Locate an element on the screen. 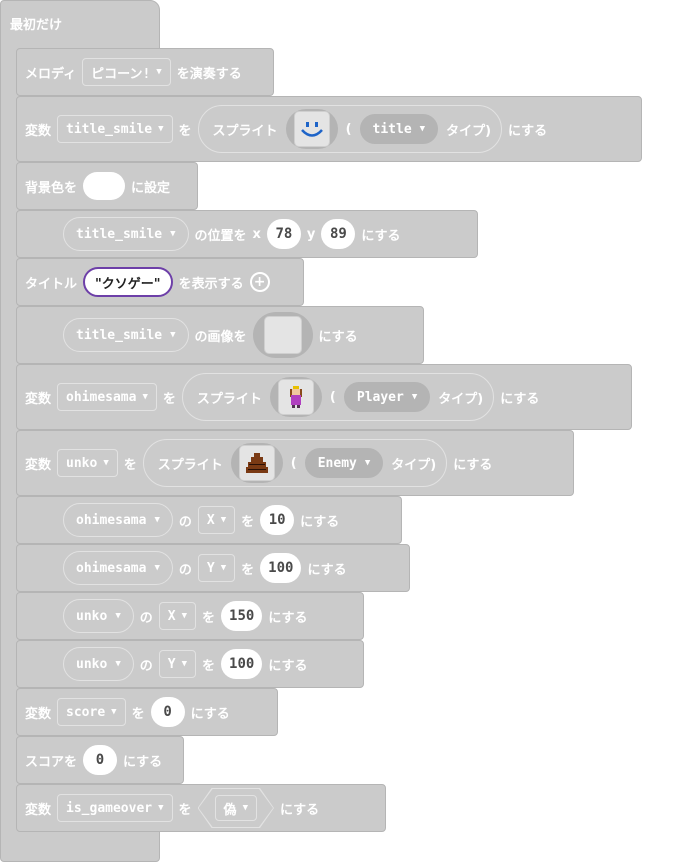 The height and width of the screenshot is (864, 693). set-var-unko-block: 変数 unko ▼ を スプライト ( Enemy ▼ タイプ) にする is located at coordinates (295, 463).